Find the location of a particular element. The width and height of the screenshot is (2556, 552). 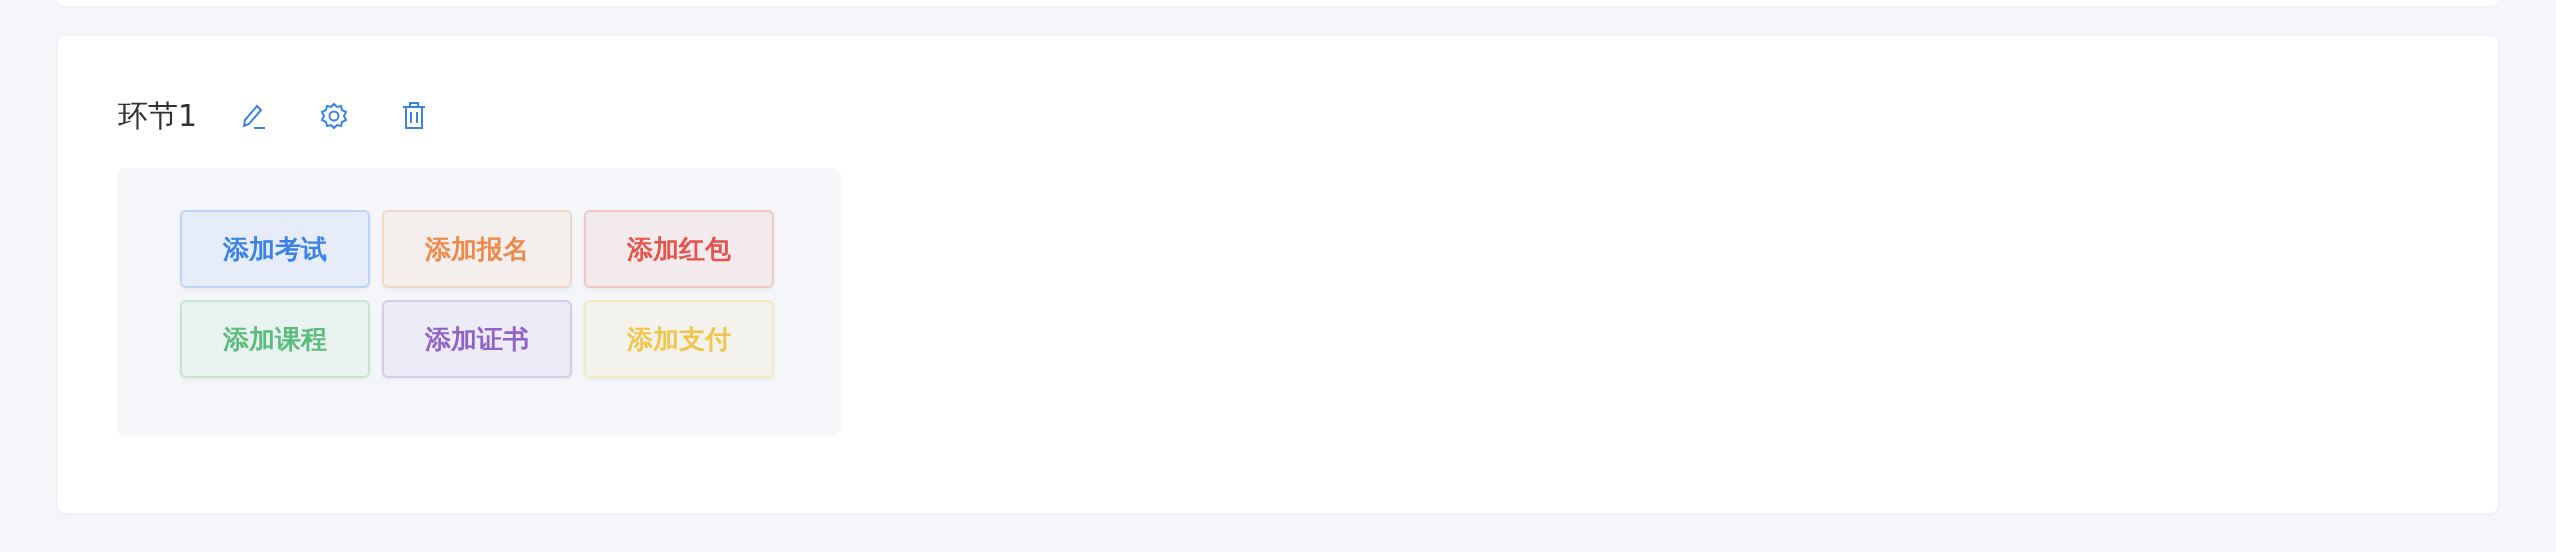

add-button: 添加报名 is located at coordinates (477, 249).